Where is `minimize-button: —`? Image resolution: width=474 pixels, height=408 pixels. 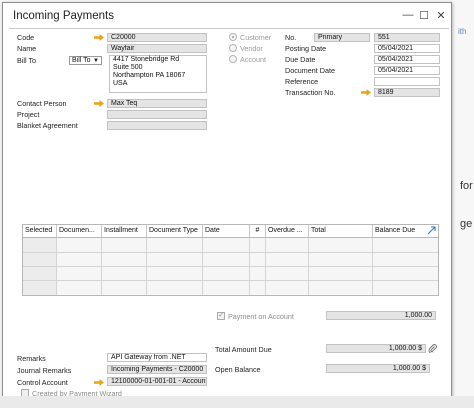 minimize-button: — is located at coordinates (408, 15).